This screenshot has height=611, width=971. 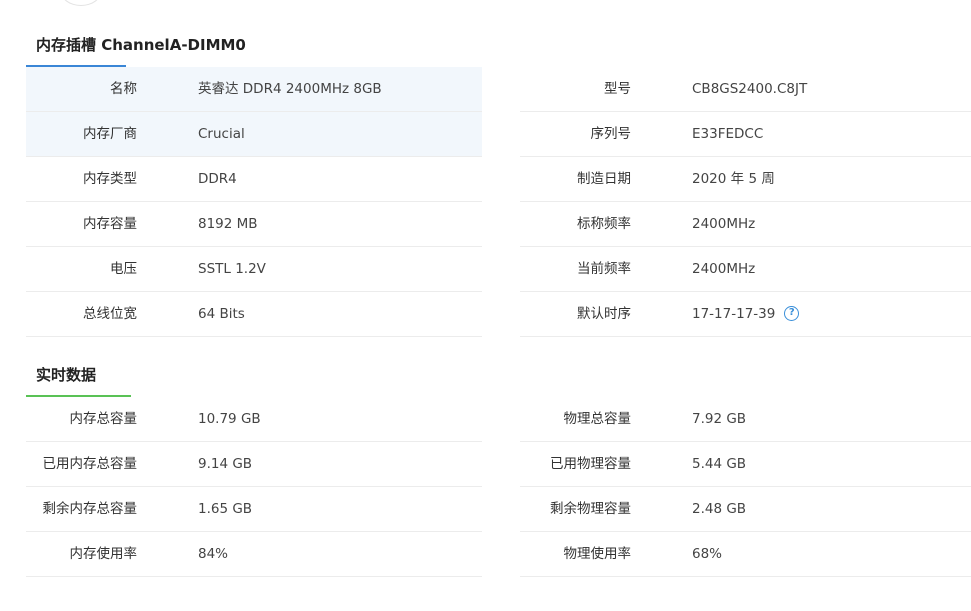 What do you see at coordinates (254, 179) in the screenshot?
I see `slot-row-type: 内存类型 DDR4` at bounding box center [254, 179].